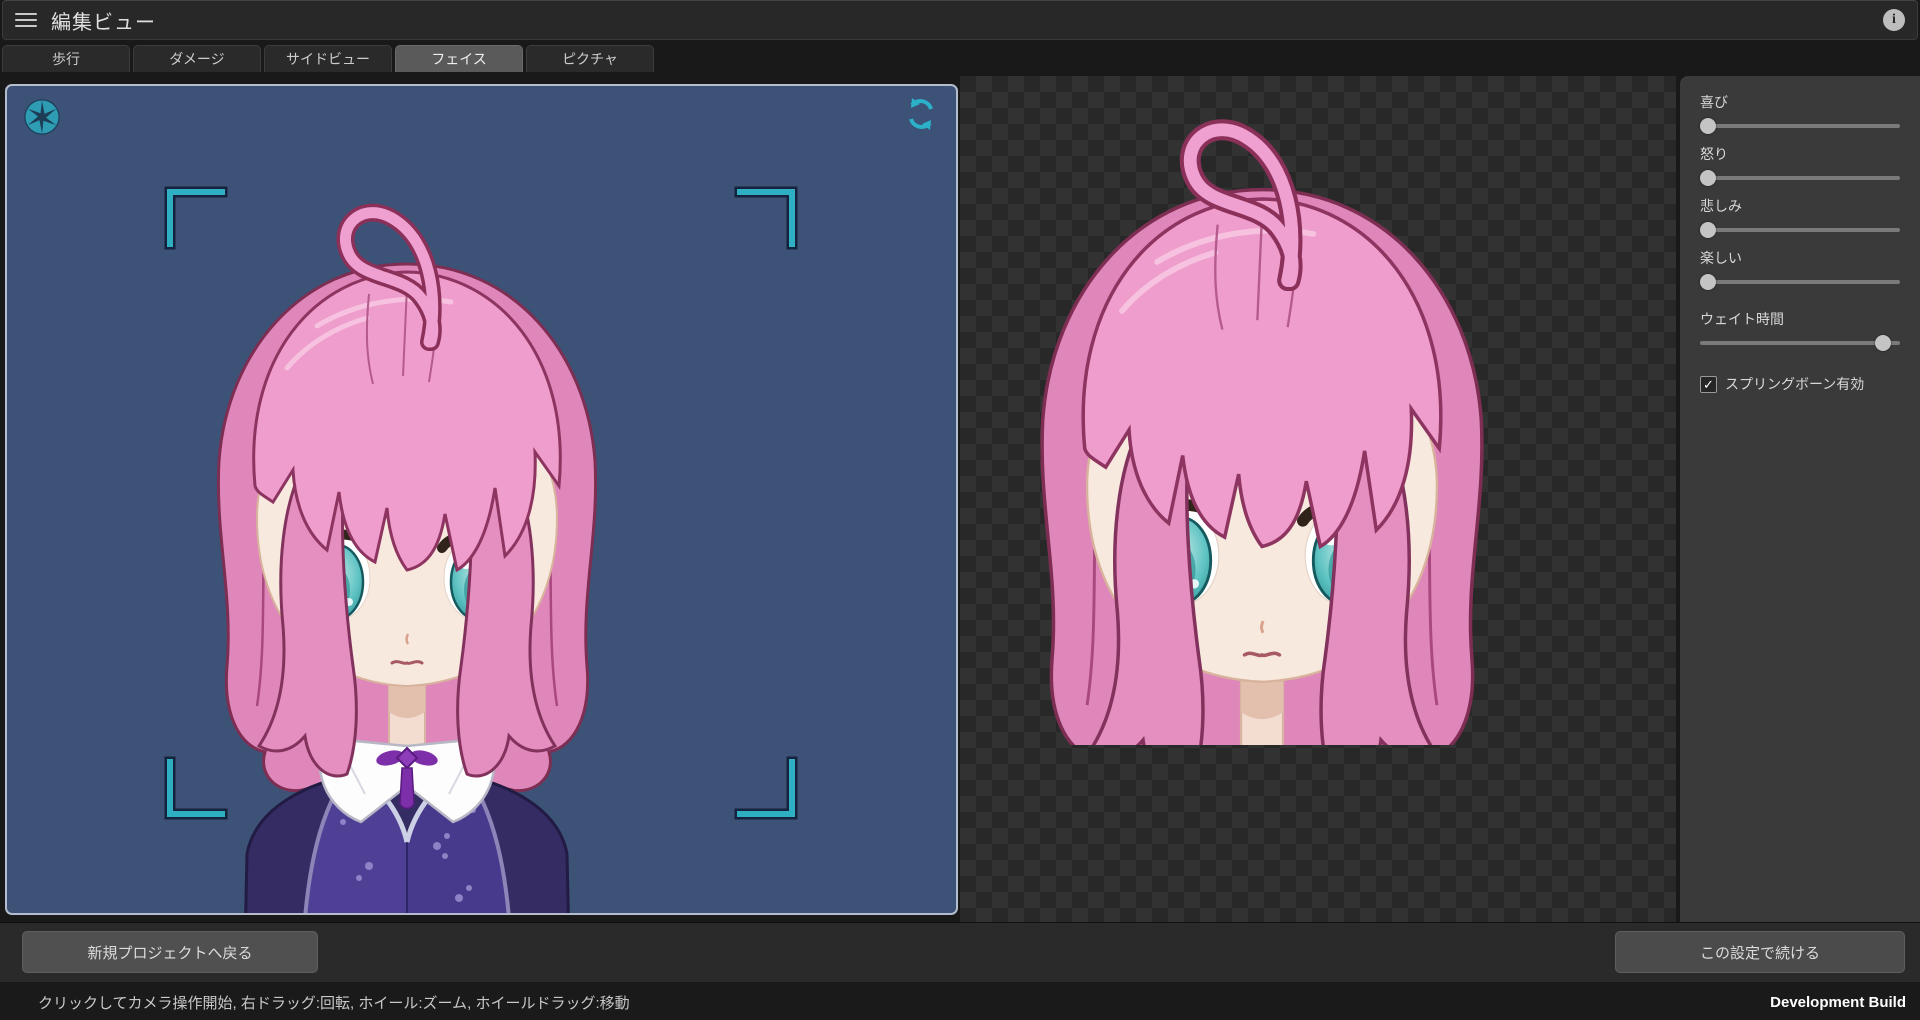  What do you see at coordinates (42, 117) in the screenshot?
I see `aperture-icon` at bounding box center [42, 117].